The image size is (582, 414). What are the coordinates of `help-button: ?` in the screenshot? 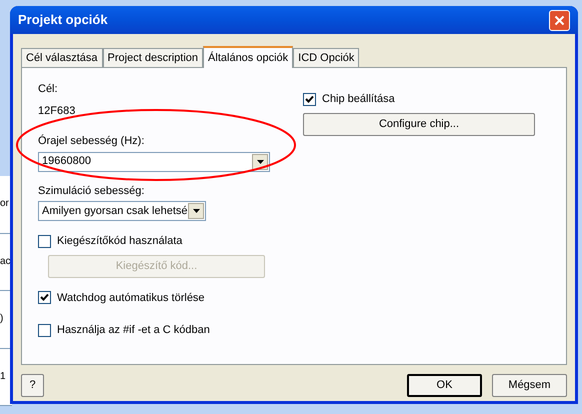 It's located at (32, 385).